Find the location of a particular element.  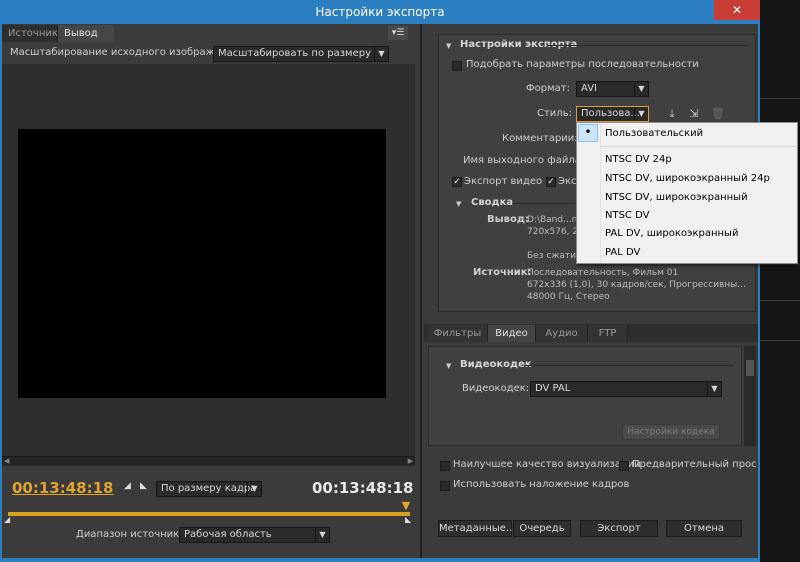

menu-item-ntsc-dv-24p: NTSC DV 24p is located at coordinates (638, 159).